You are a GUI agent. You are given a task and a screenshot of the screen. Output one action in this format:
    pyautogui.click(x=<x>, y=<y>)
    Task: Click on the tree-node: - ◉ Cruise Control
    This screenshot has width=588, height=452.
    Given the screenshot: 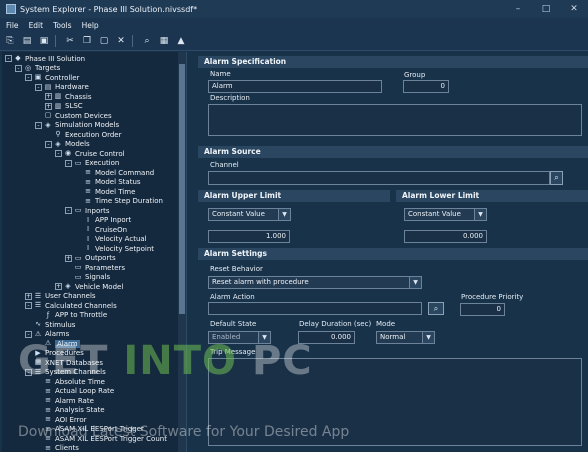 What is the action you would take?
    pyautogui.click(x=90, y=154)
    